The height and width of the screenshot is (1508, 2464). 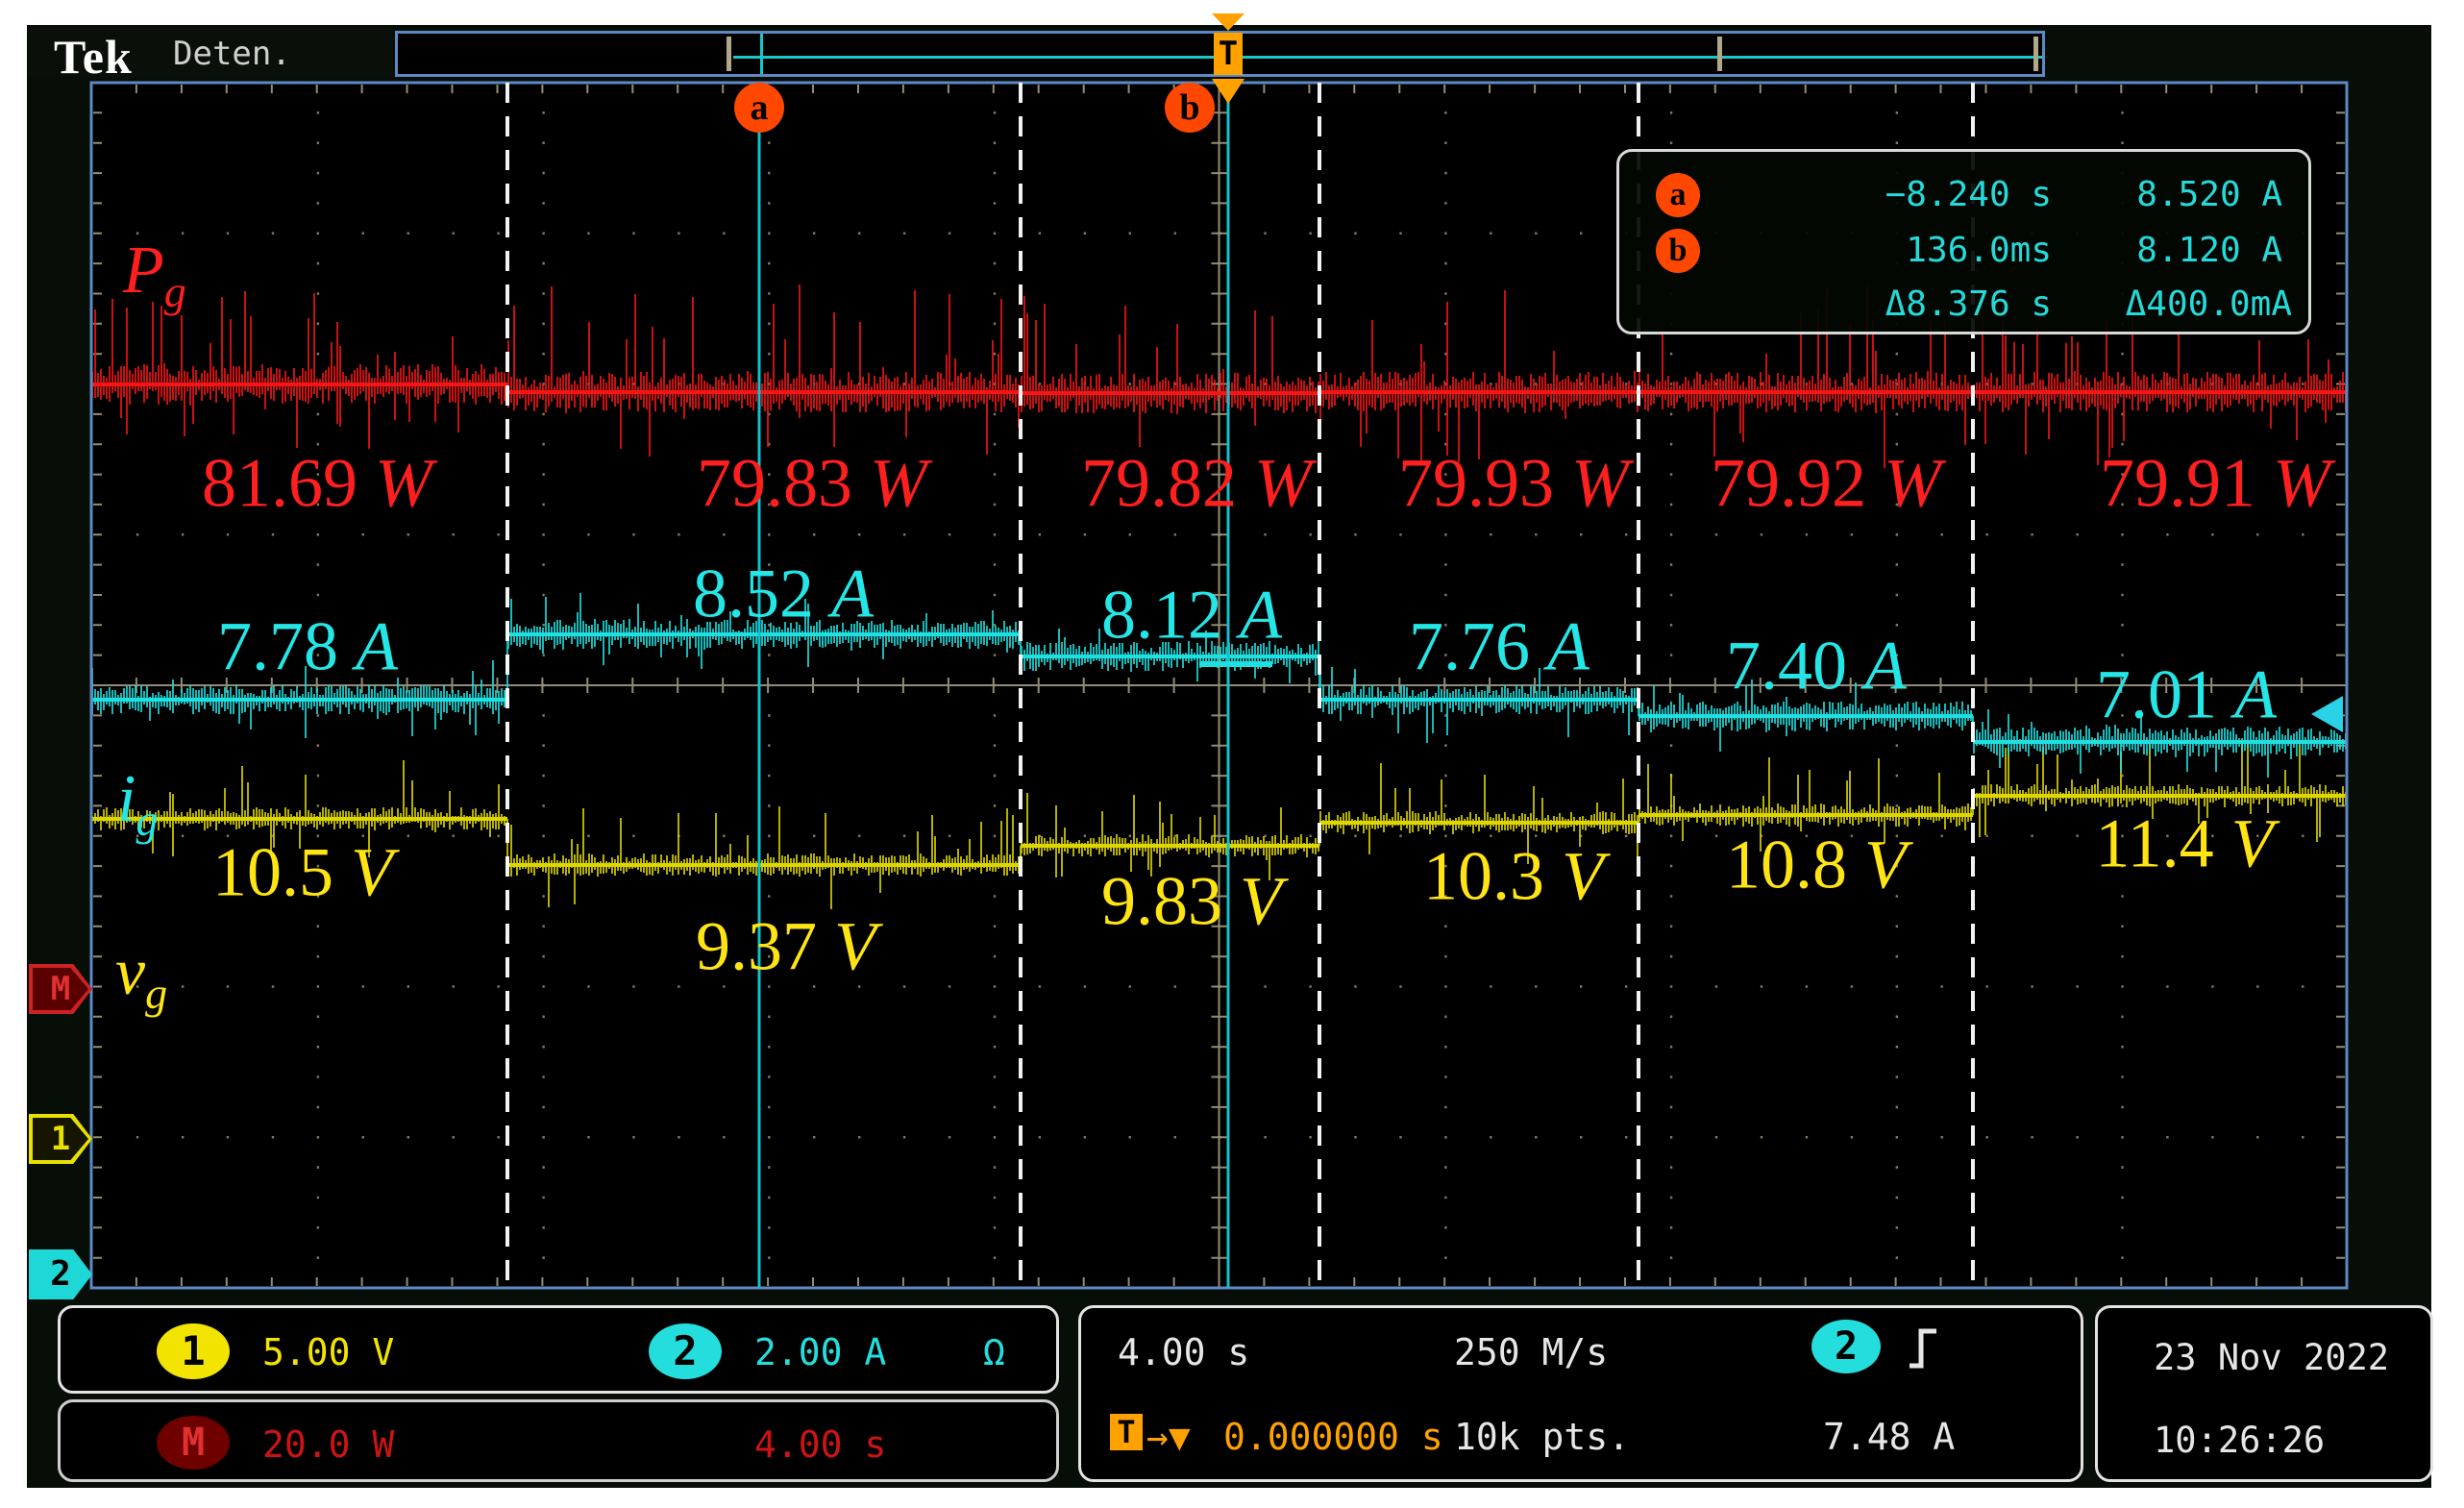 I want to click on power-trace-name: Pg, so click(x=154, y=275).